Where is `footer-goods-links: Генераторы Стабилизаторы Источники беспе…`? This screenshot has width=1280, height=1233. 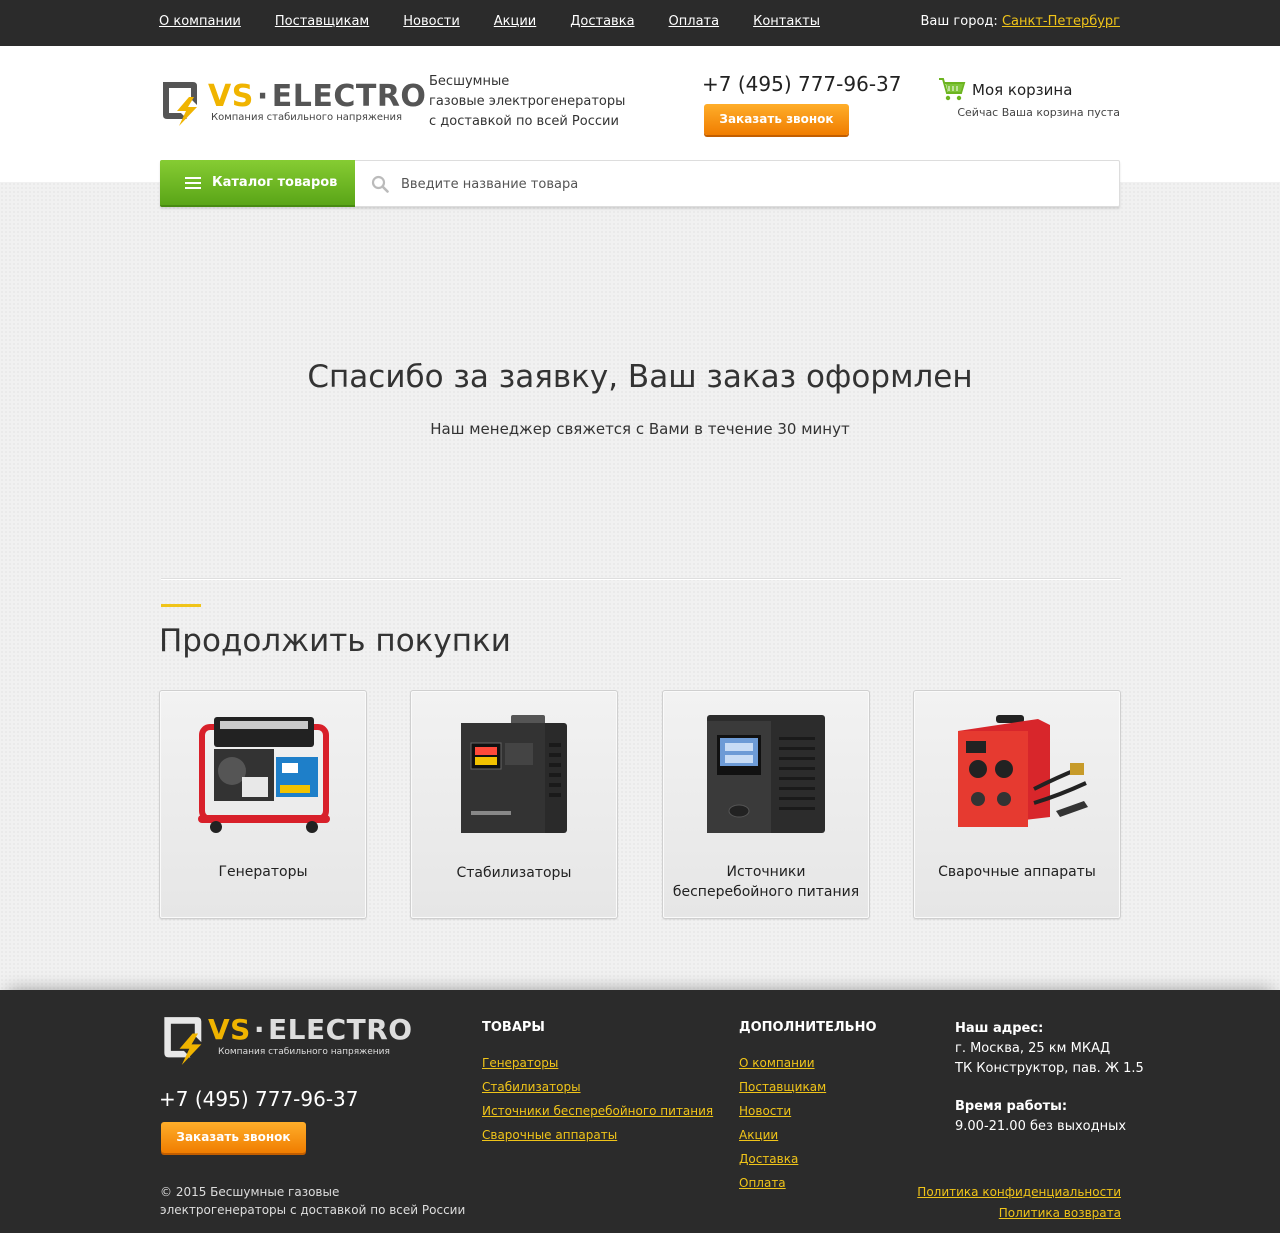 footer-goods-links: Генераторы Стабилизаторы Источники беспе… is located at coordinates (597, 1099).